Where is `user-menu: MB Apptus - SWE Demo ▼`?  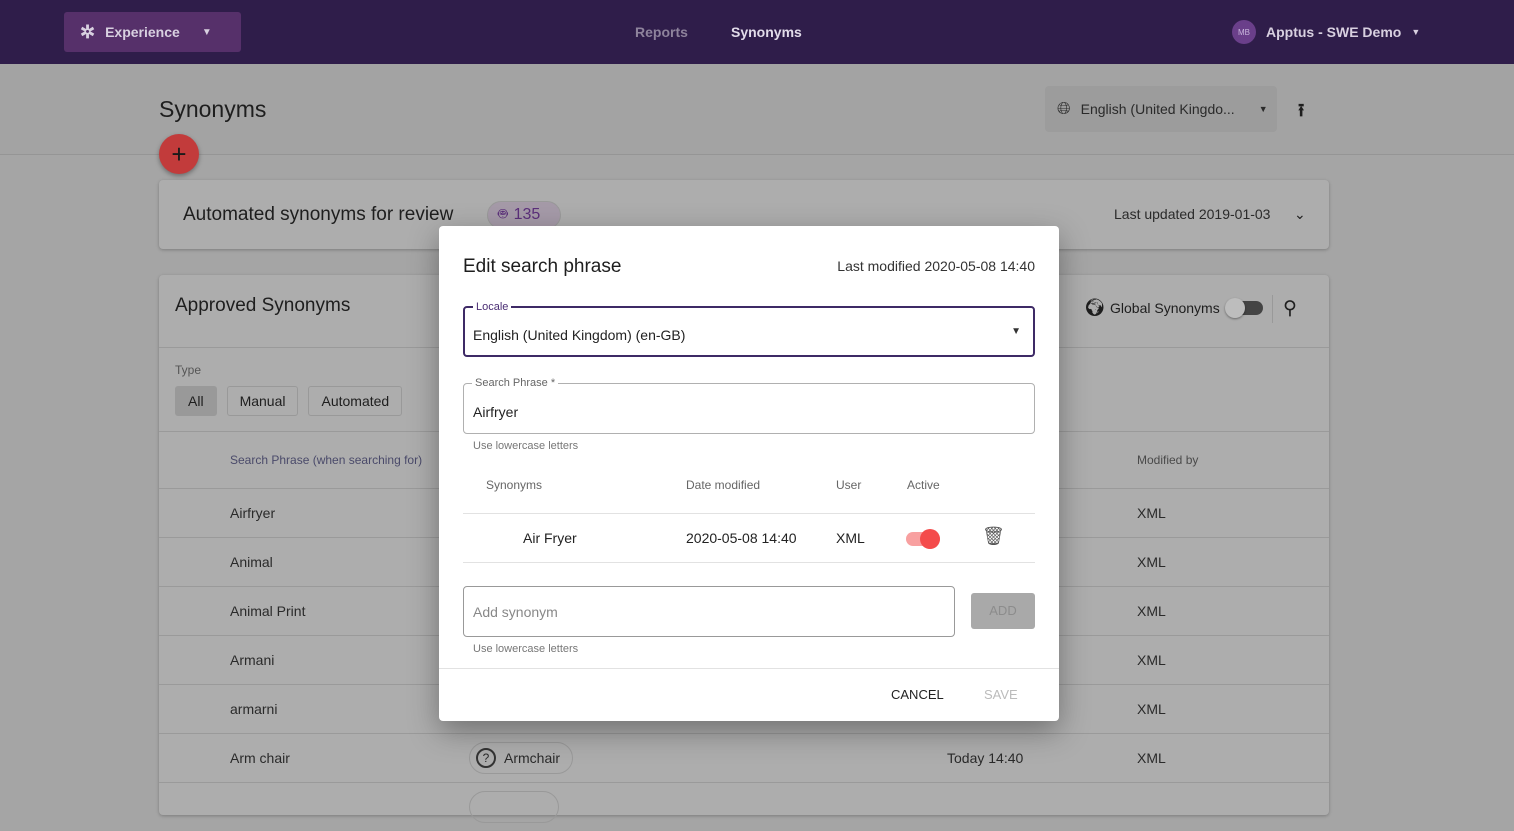 user-menu: MB Apptus - SWE Demo ▼ is located at coordinates (1326, 32).